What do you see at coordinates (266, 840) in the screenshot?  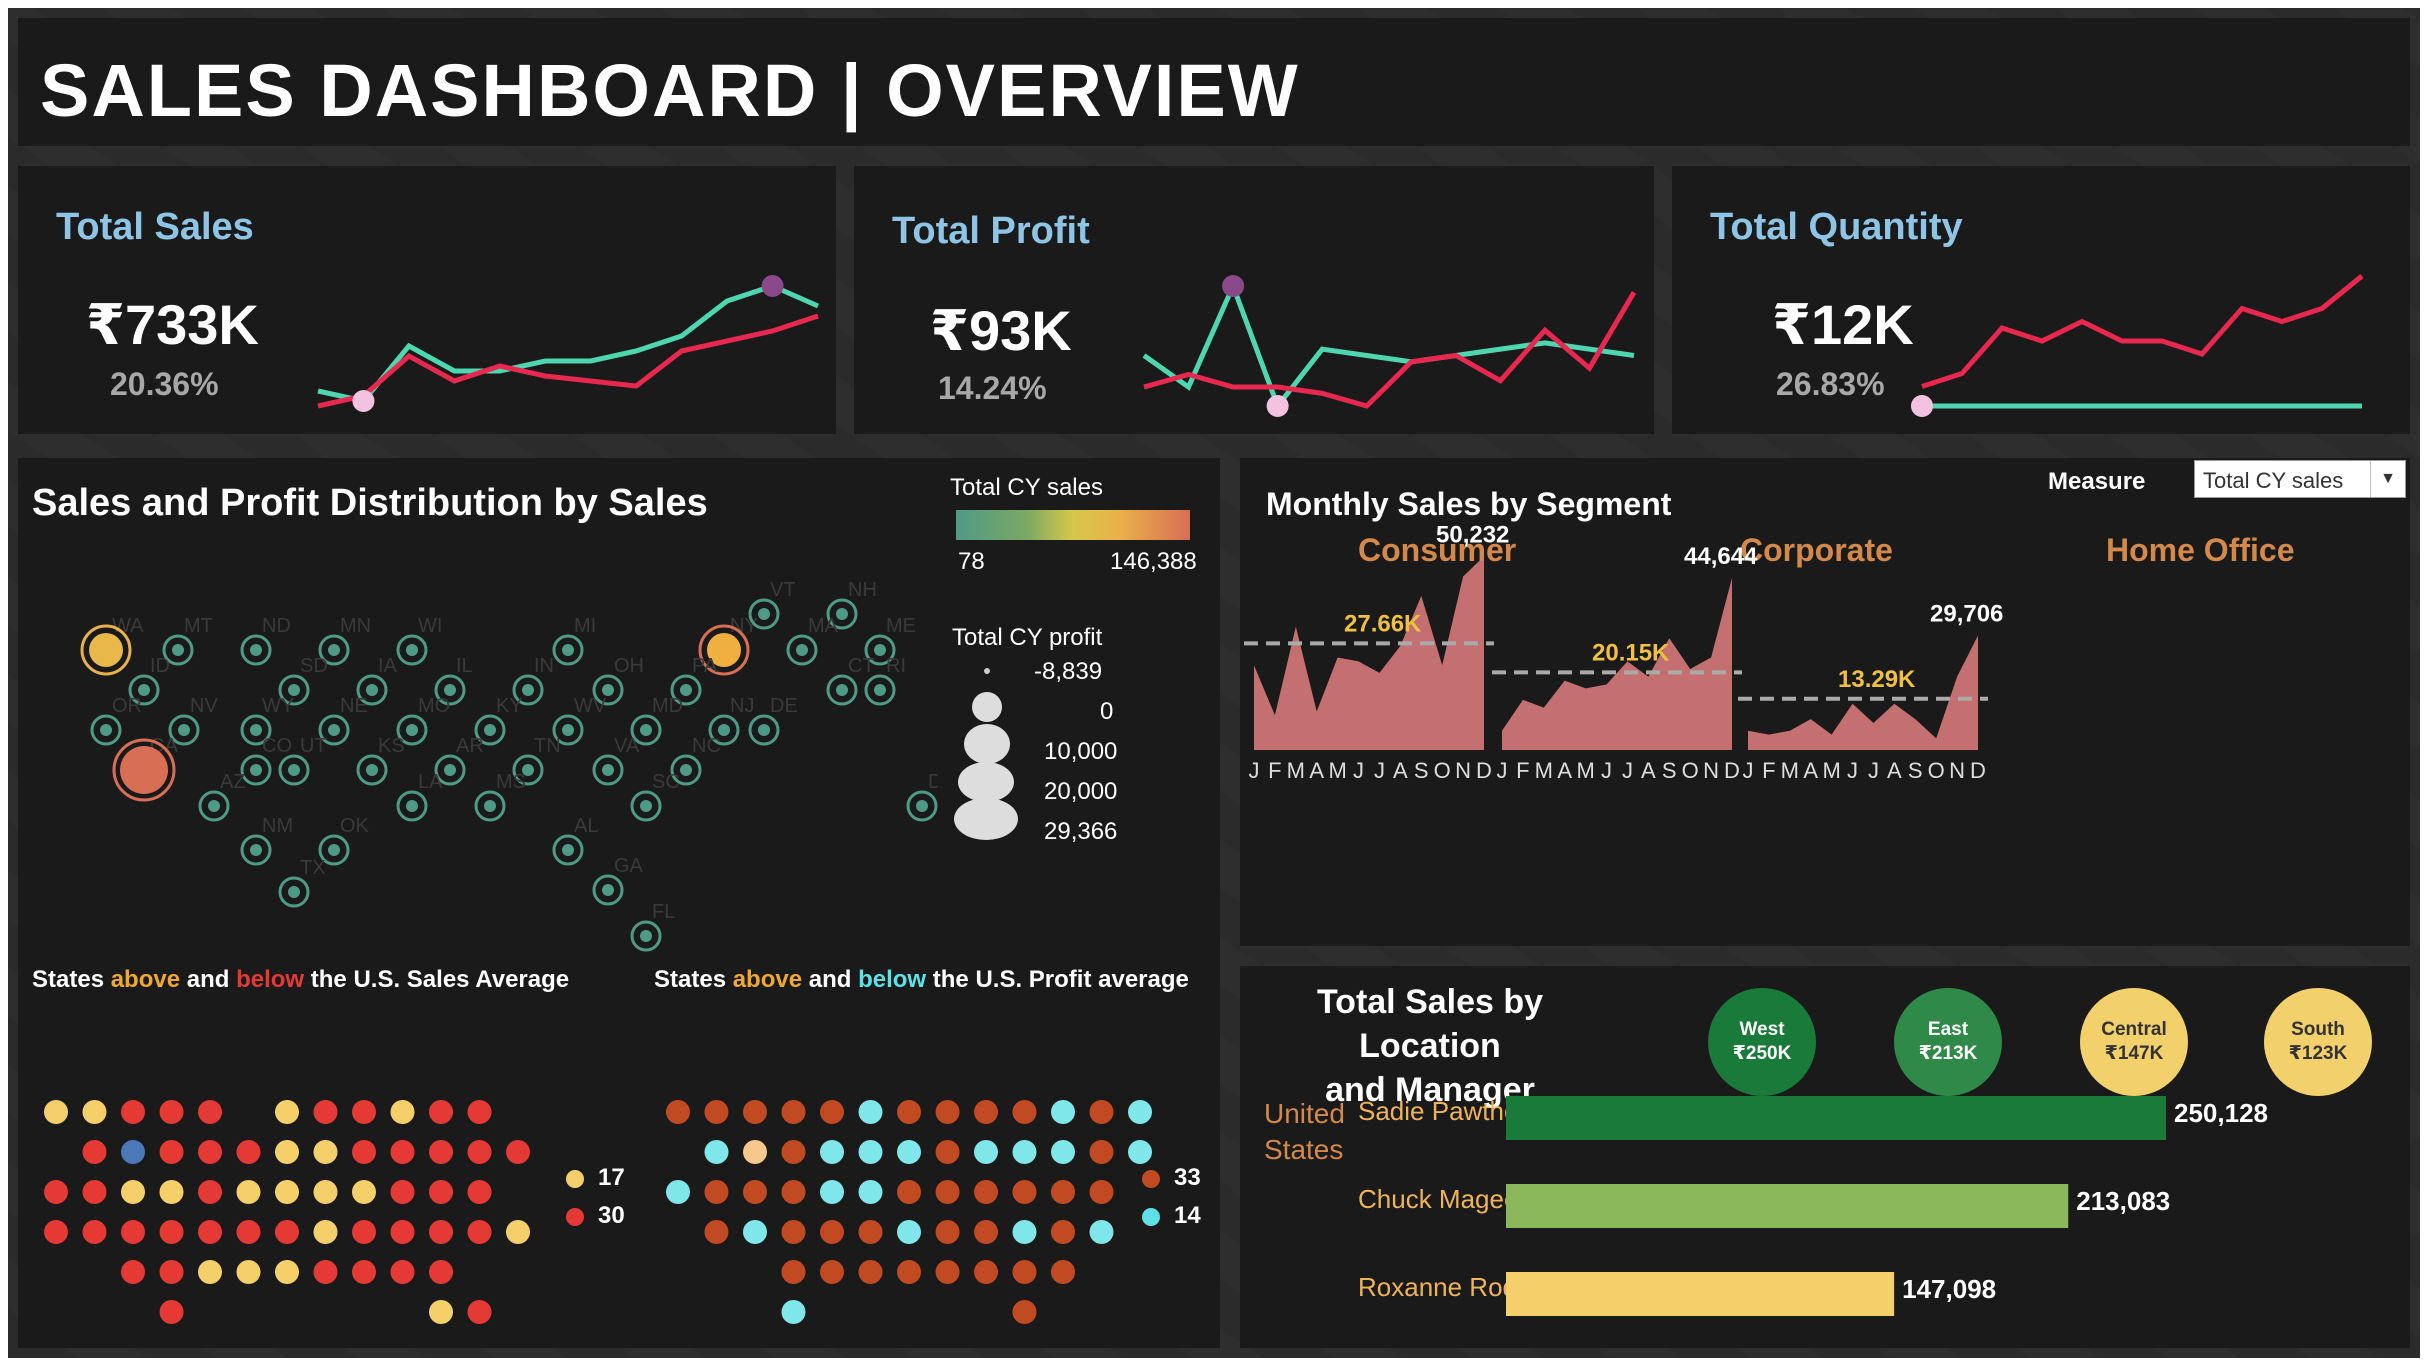 I see `state-tile-nm: NM` at bounding box center [266, 840].